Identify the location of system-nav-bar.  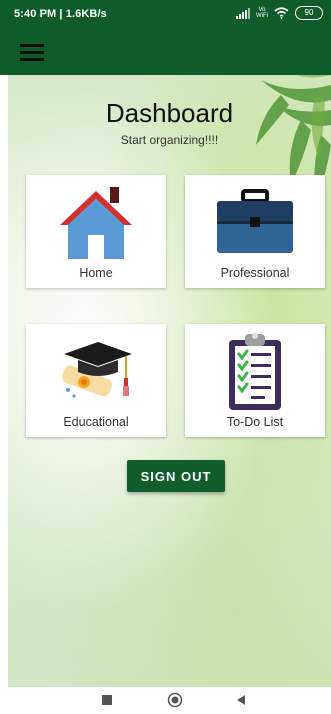
(165, 700).